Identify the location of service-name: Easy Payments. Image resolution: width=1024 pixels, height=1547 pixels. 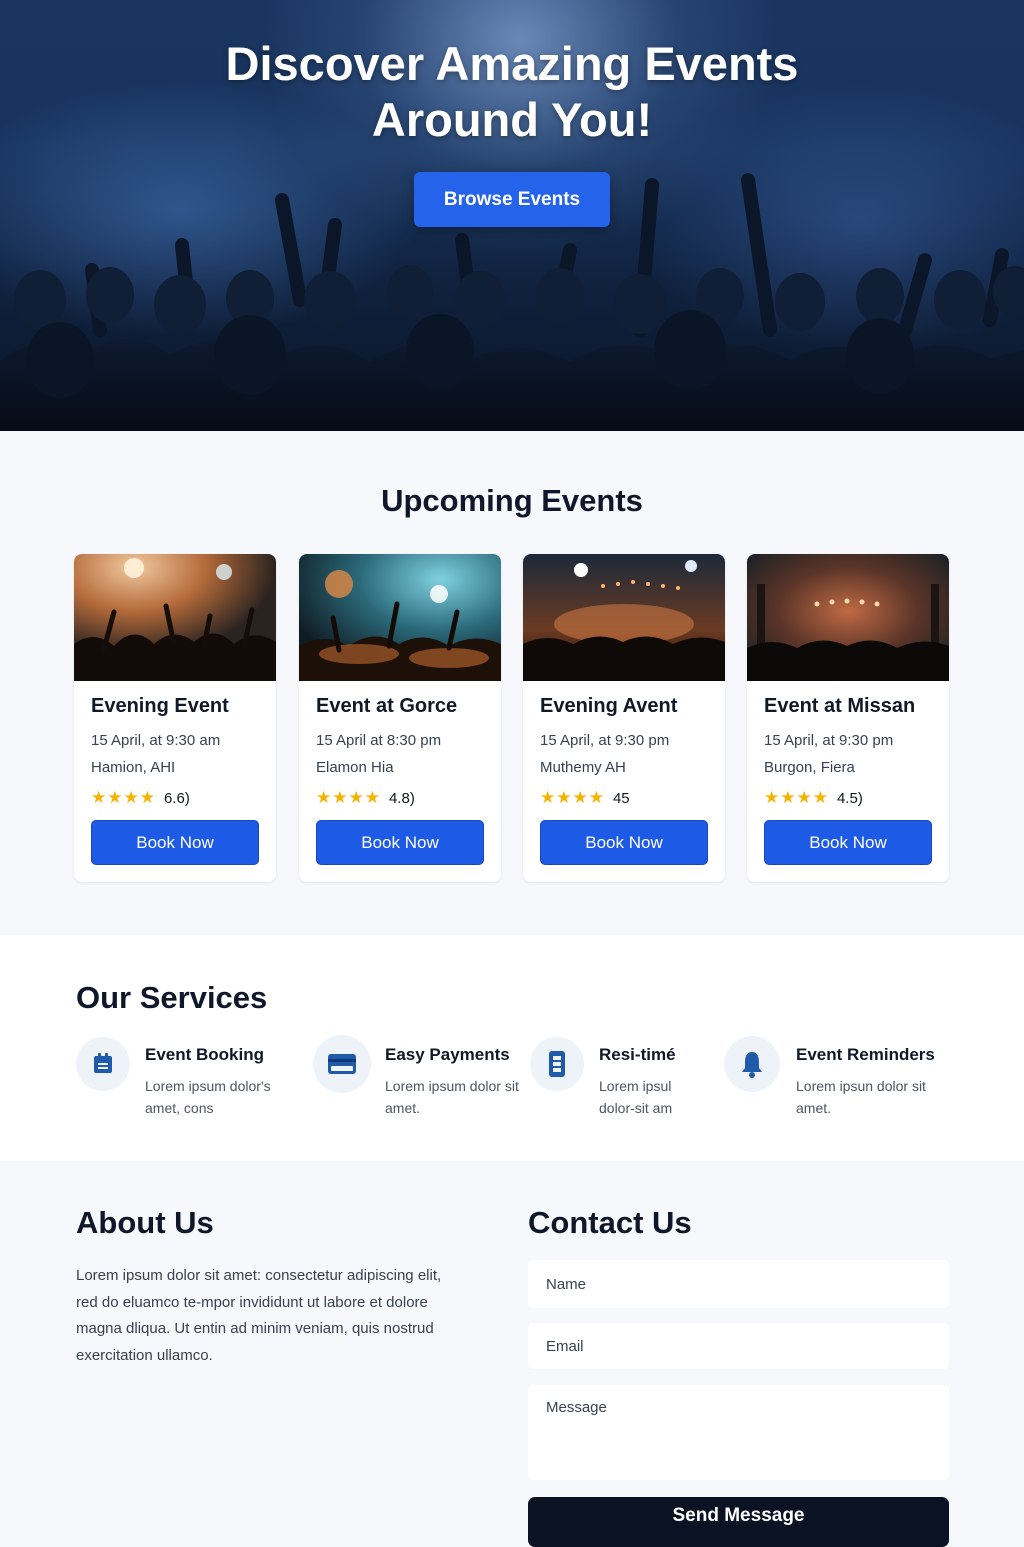
(447, 1054).